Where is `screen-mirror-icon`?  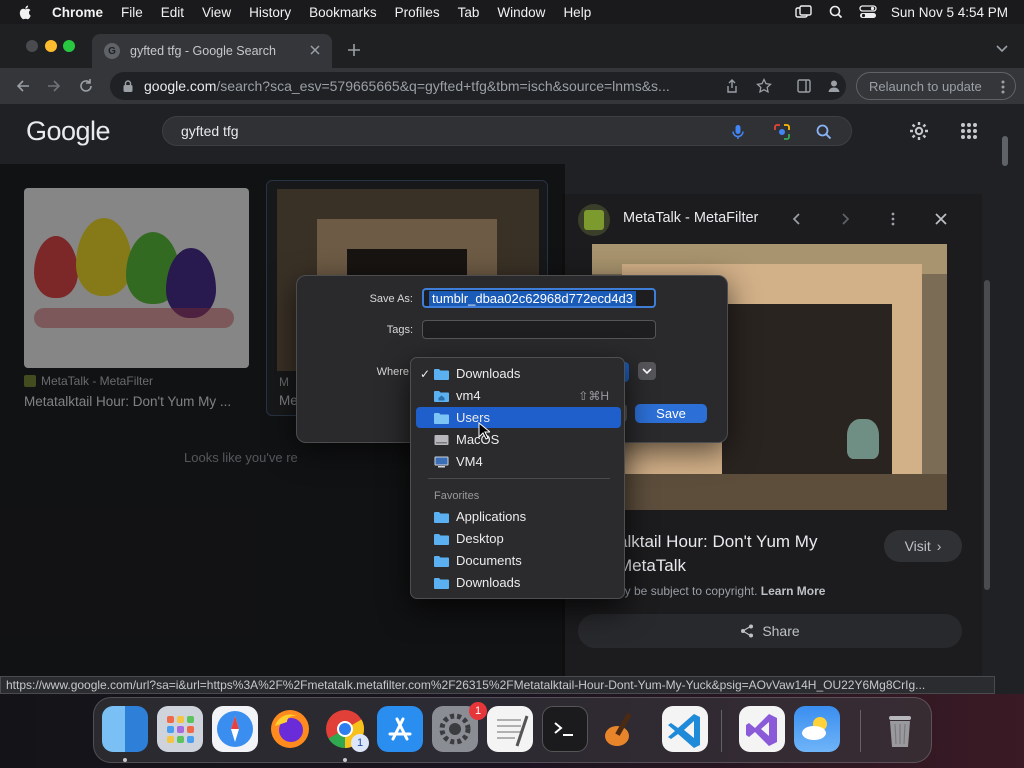
screen-mirror-icon is located at coordinates (804, 12).